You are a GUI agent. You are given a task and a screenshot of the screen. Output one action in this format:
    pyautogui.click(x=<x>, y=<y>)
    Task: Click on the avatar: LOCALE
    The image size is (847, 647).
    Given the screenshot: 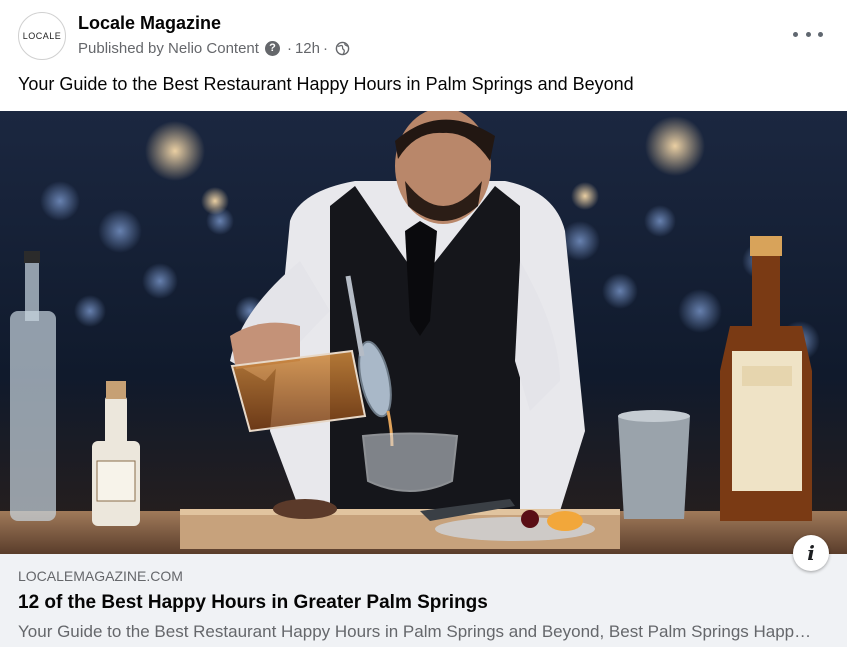 What is the action you would take?
    pyautogui.click(x=42, y=36)
    